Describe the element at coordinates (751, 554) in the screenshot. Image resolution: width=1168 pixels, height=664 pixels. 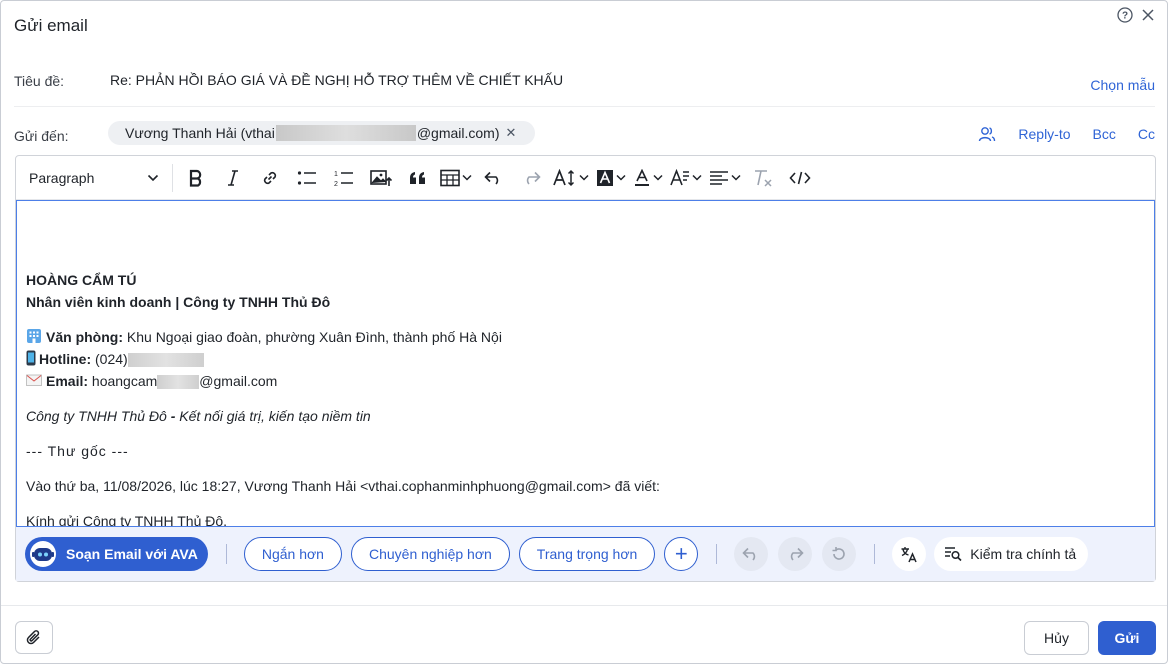
I see `ai-undo-icon` at that location.